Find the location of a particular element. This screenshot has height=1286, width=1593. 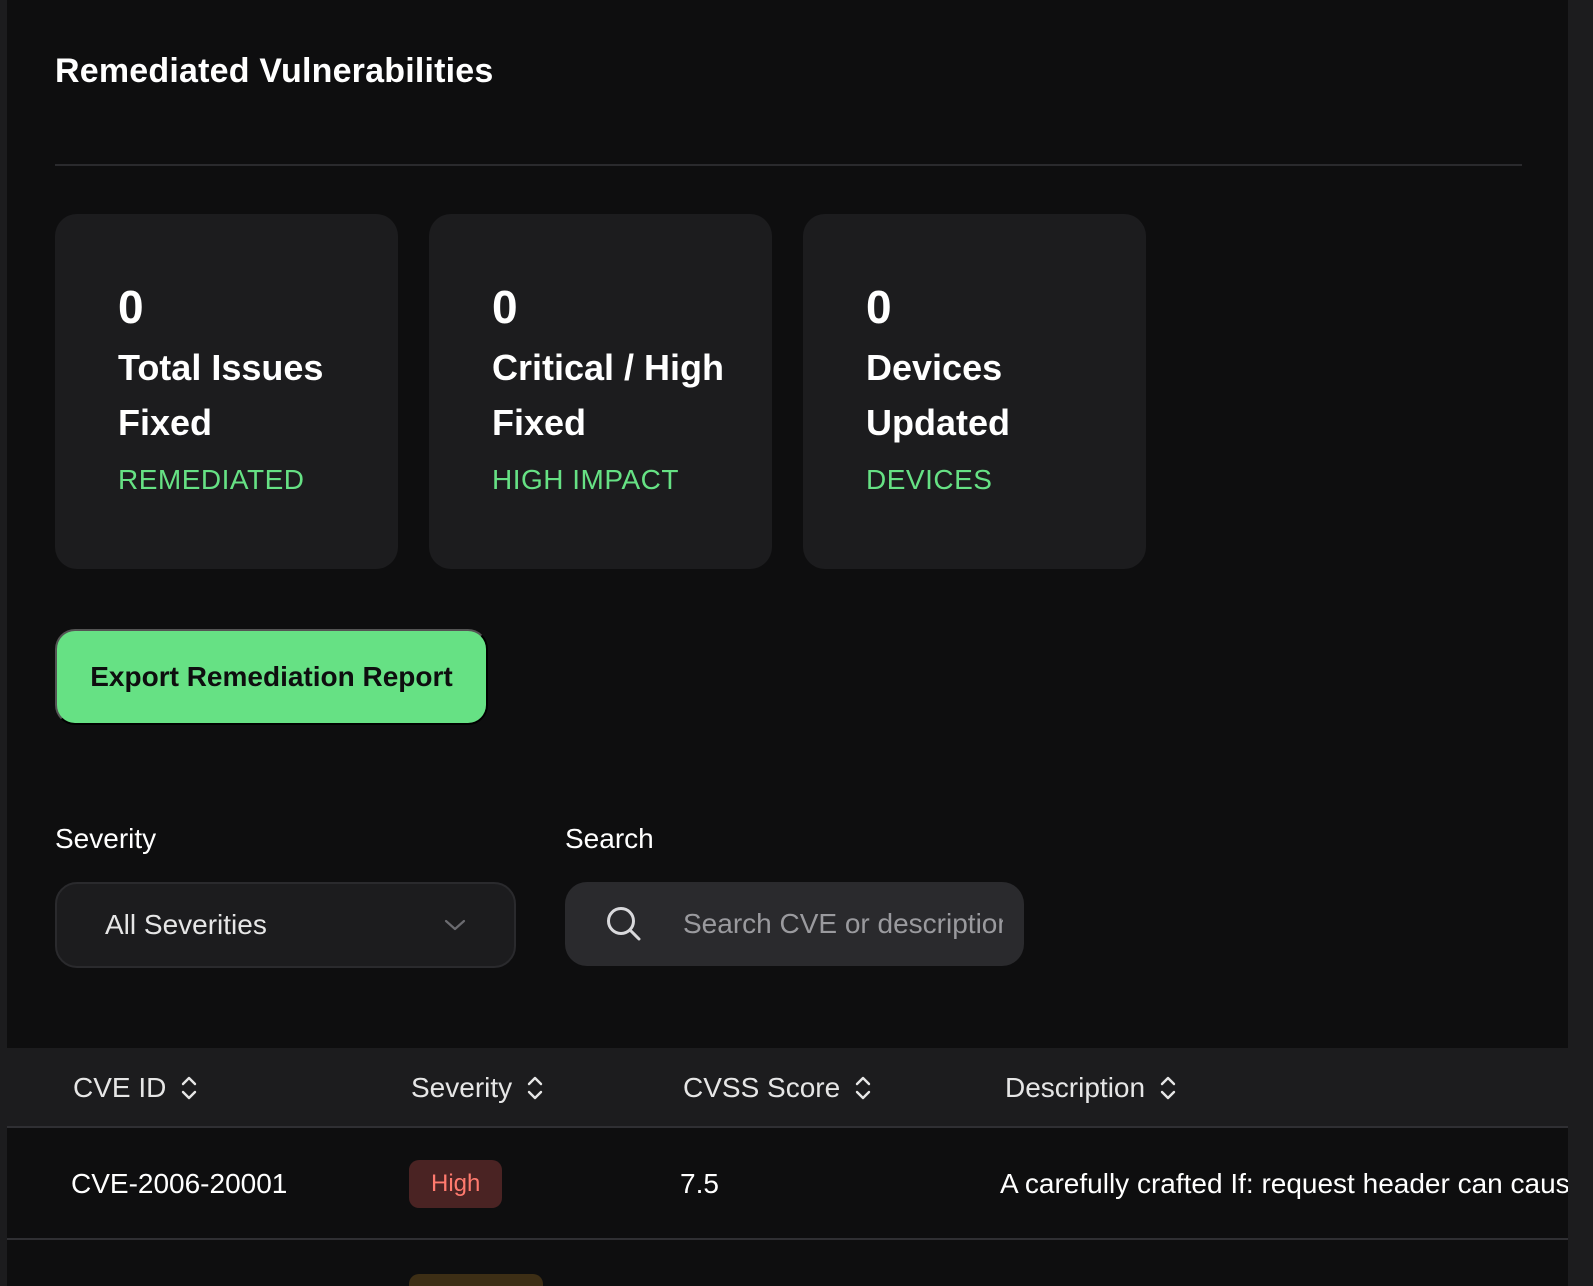

table-header: CVE ID Severity CVSS Score Description is located at coordinates (787, 1088).